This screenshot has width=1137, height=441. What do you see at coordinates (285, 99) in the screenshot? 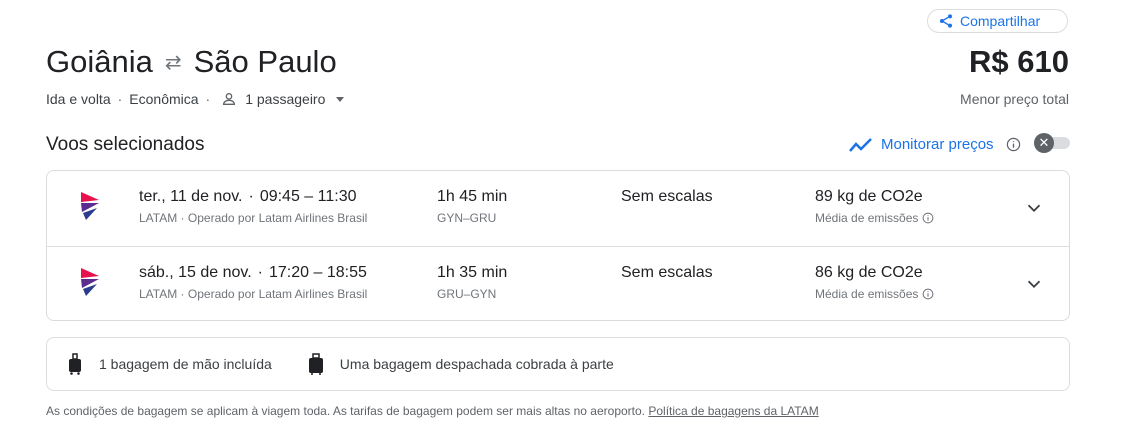
I see `passenger-count: 1 passageiro` at bounding box center [285, 99].